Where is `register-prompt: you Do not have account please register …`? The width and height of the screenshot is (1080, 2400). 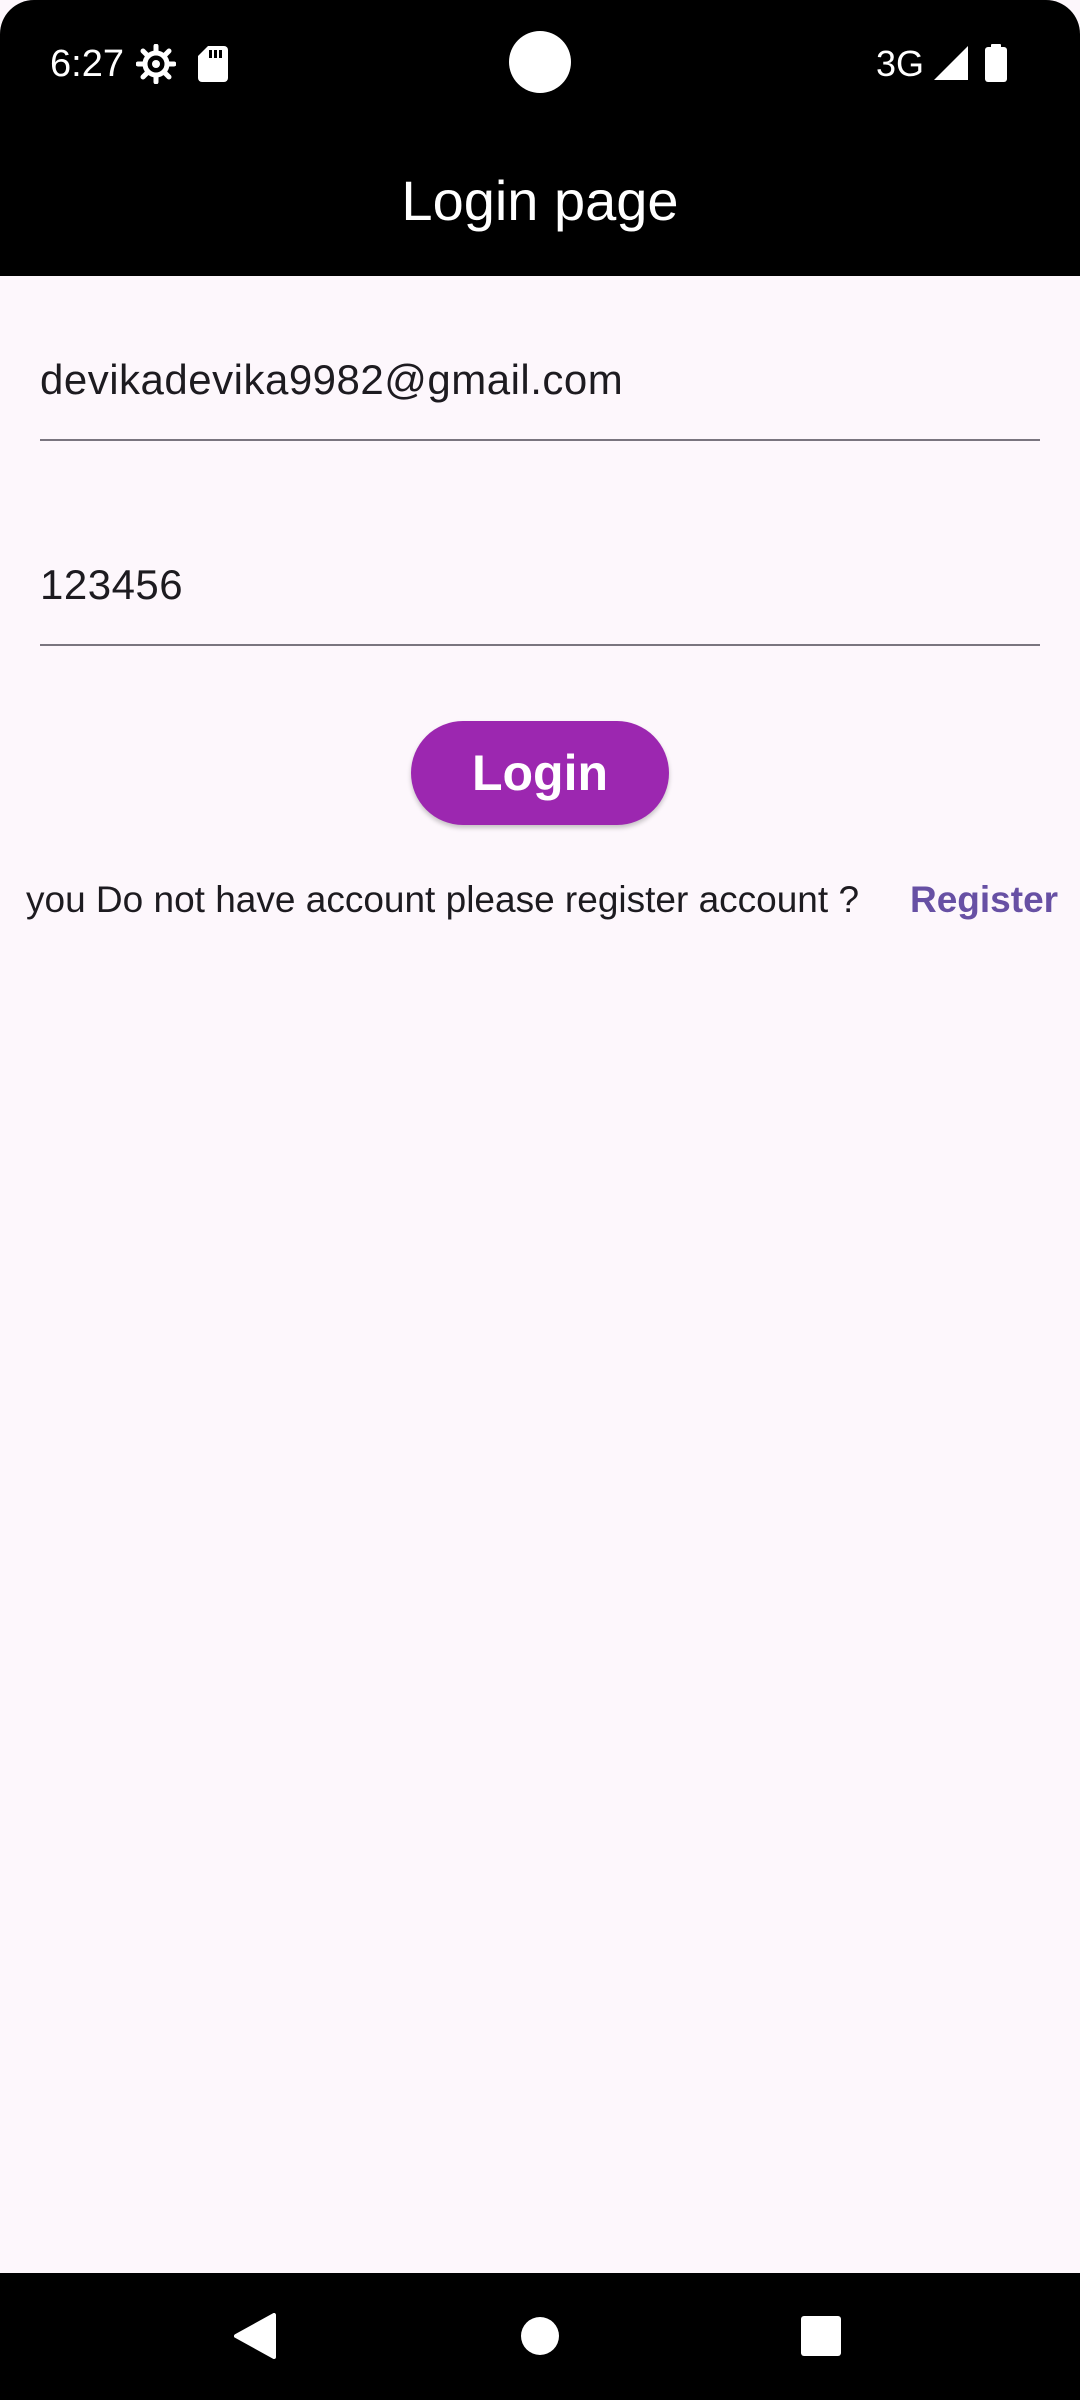 register-prompt: you Do not have account please register … is located at coordinates (443, 899).